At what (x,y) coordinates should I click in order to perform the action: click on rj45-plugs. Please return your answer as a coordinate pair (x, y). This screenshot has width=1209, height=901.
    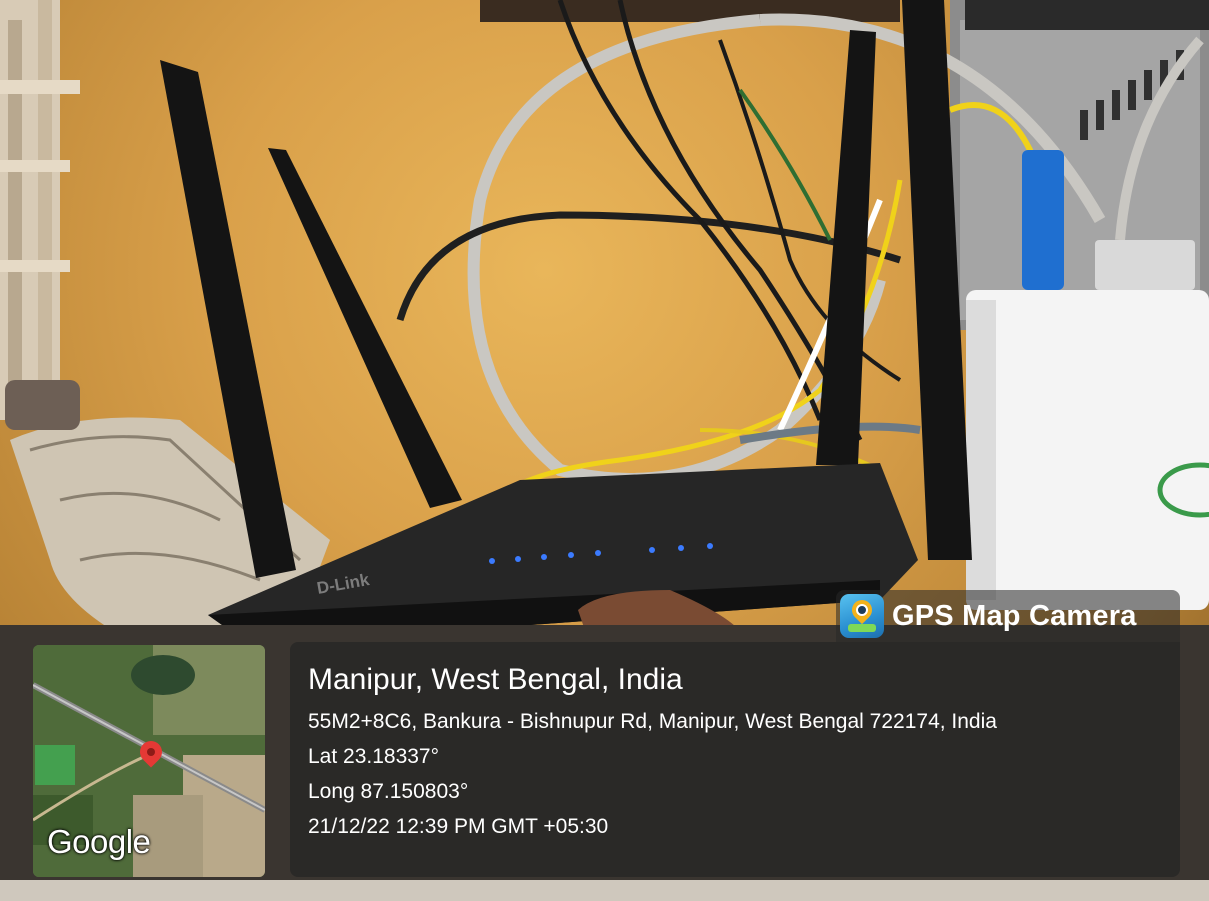
    Looking at the image, I should click on (1145, 265).